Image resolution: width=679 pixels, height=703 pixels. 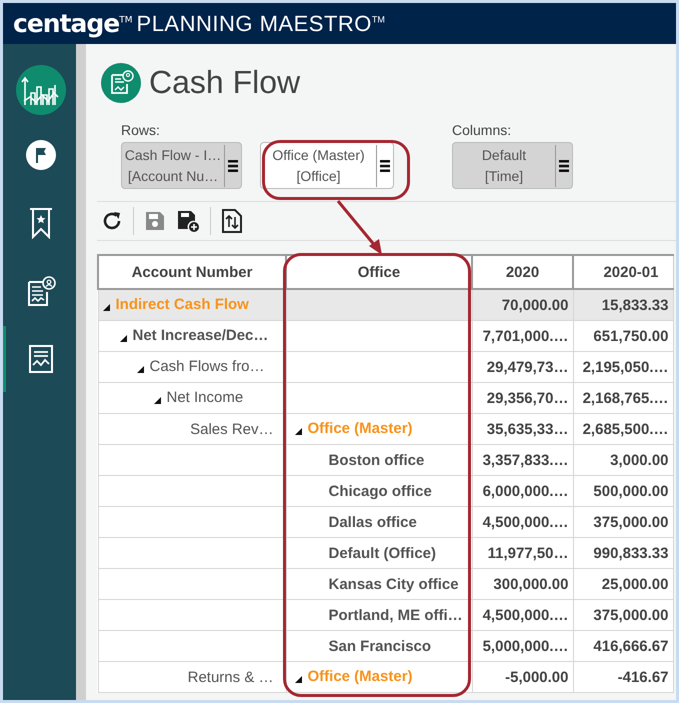 What do you see at coordinates (192, 272) in the screenshot?
I see `column-header: Account Number` at bounding box center [192, 272].